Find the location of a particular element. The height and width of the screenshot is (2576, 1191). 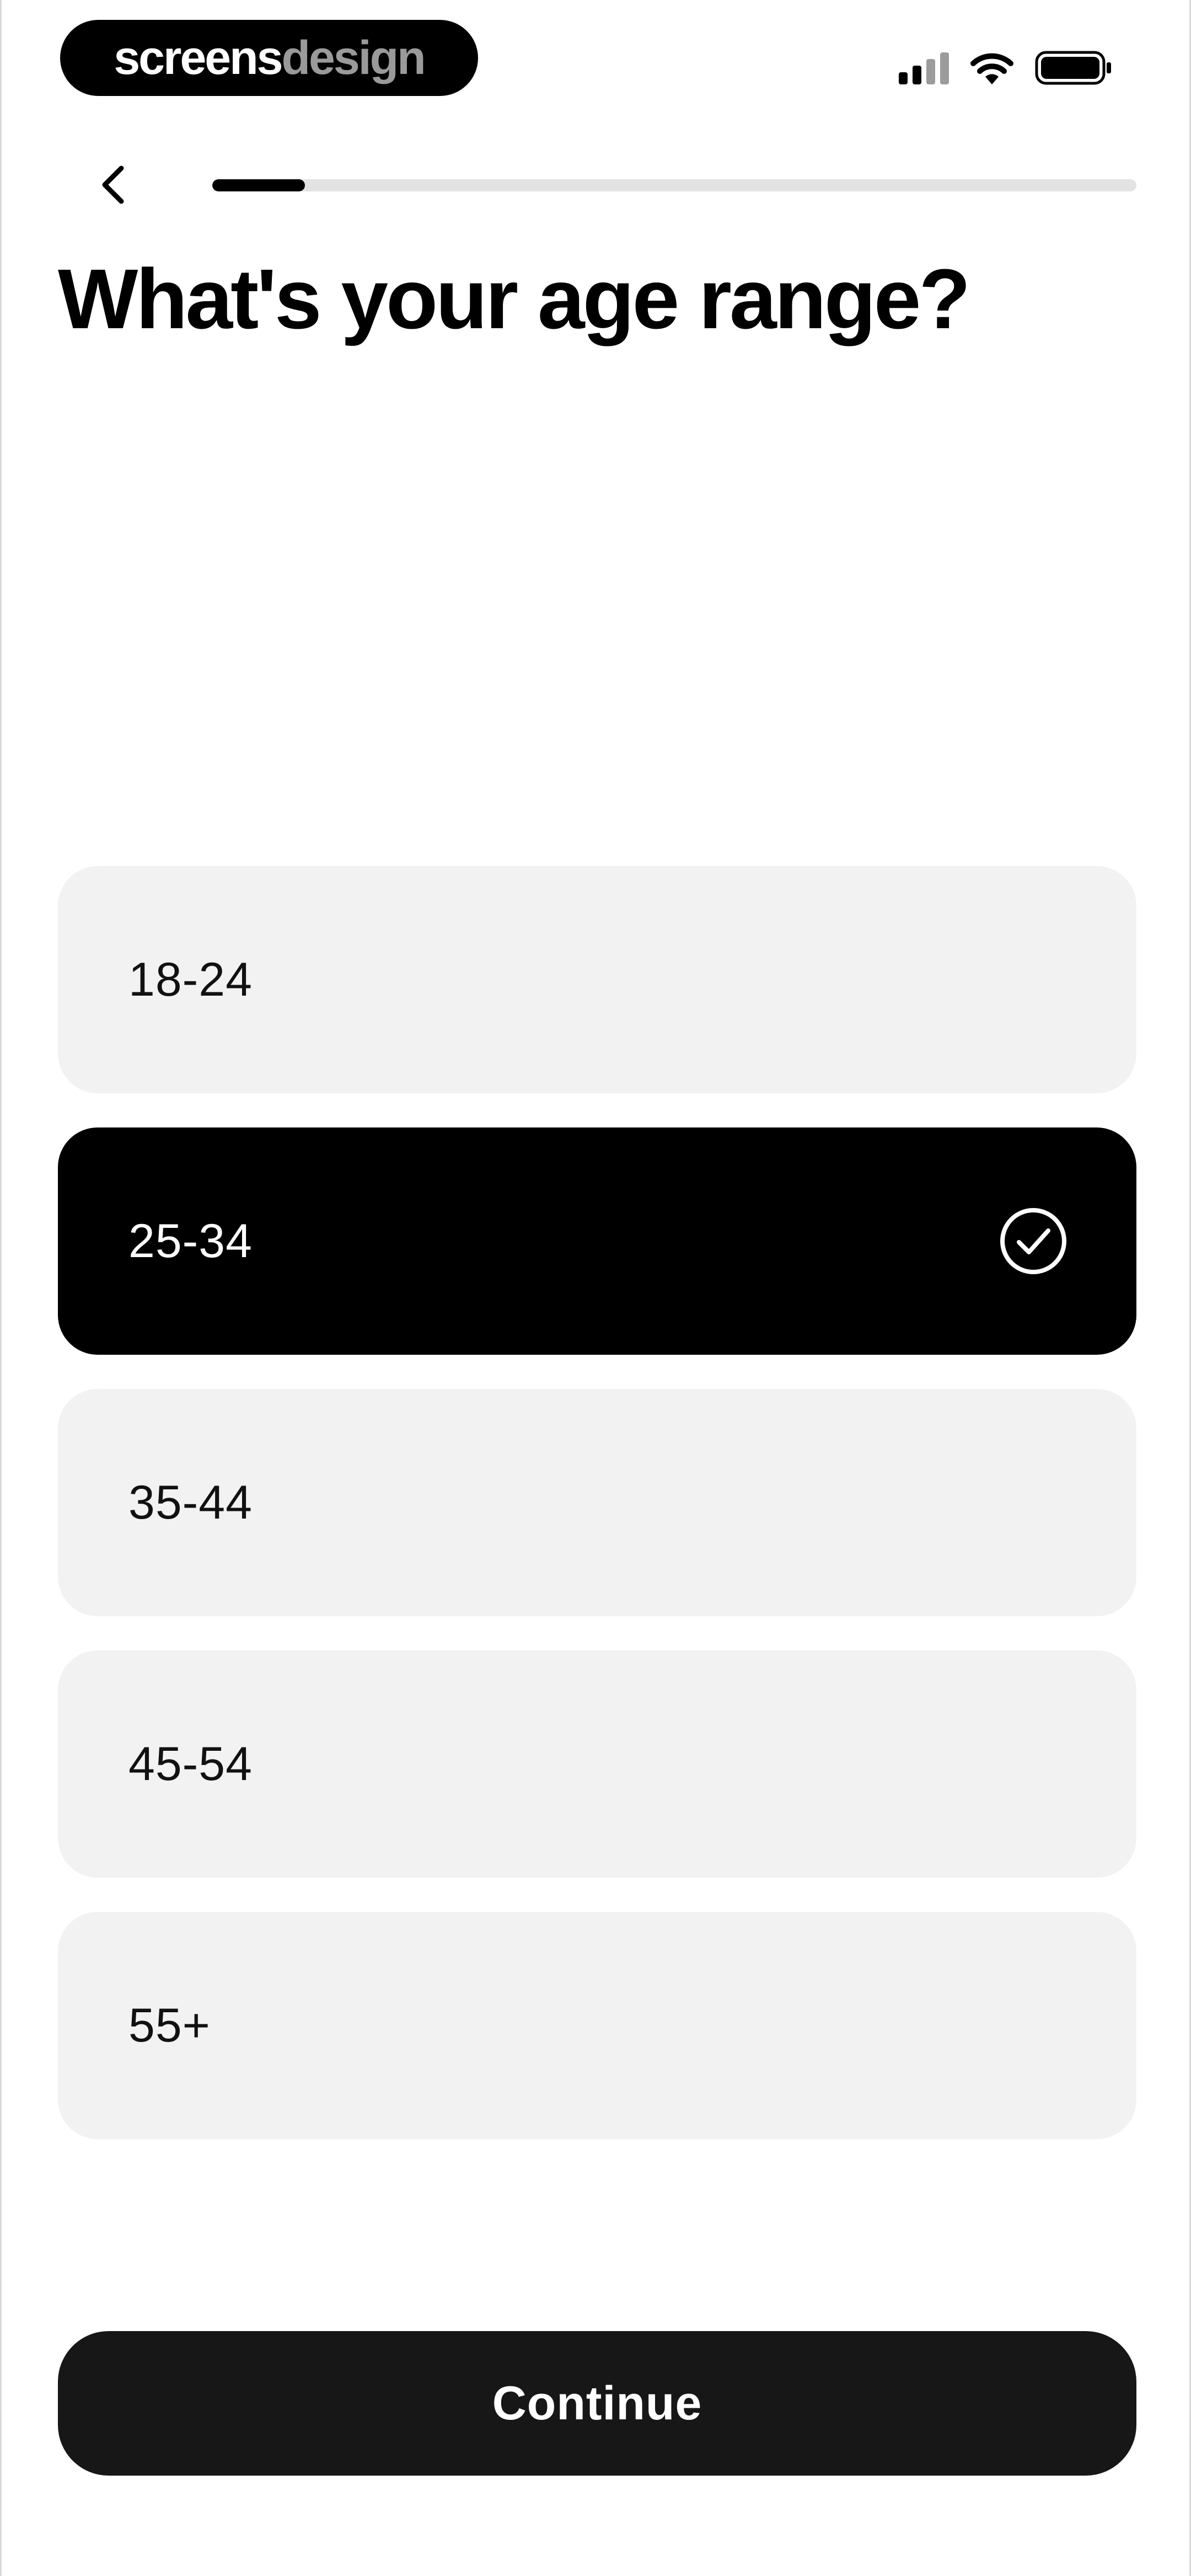

progress-bar is located at coordinates (674, 185).